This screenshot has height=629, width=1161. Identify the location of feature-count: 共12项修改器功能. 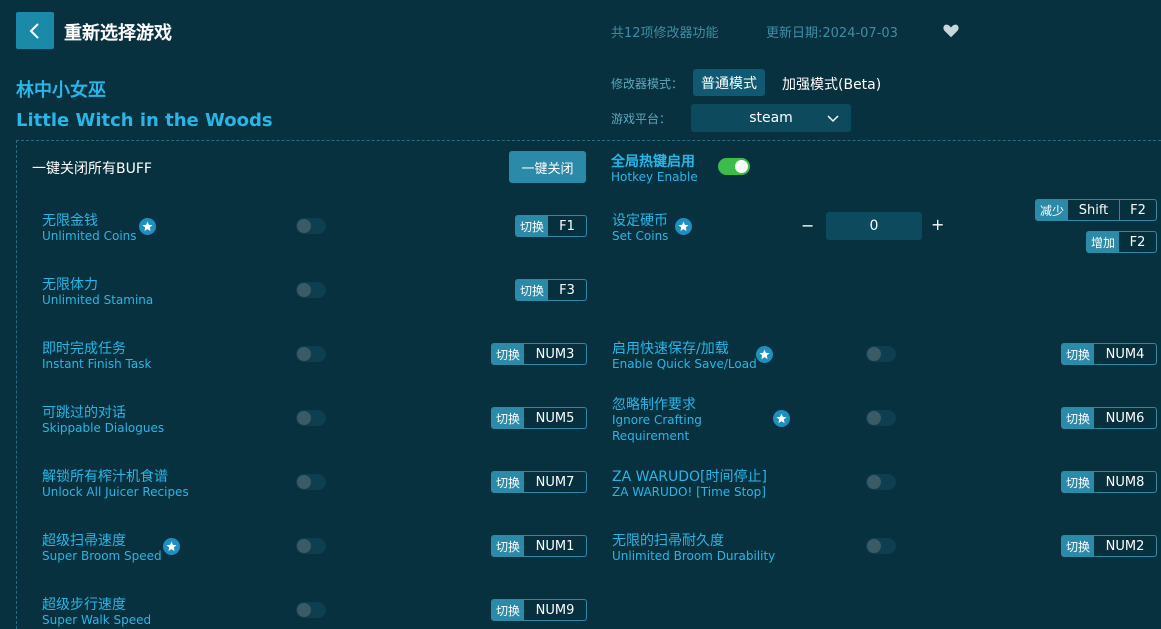
(665, 33).